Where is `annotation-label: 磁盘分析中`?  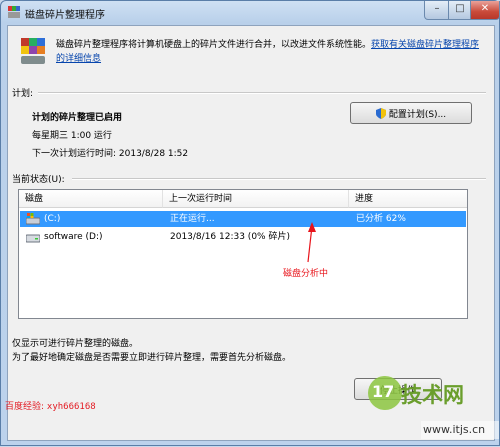 annotation-label: 磁盘分析中 is located at coordinates (306, 274).